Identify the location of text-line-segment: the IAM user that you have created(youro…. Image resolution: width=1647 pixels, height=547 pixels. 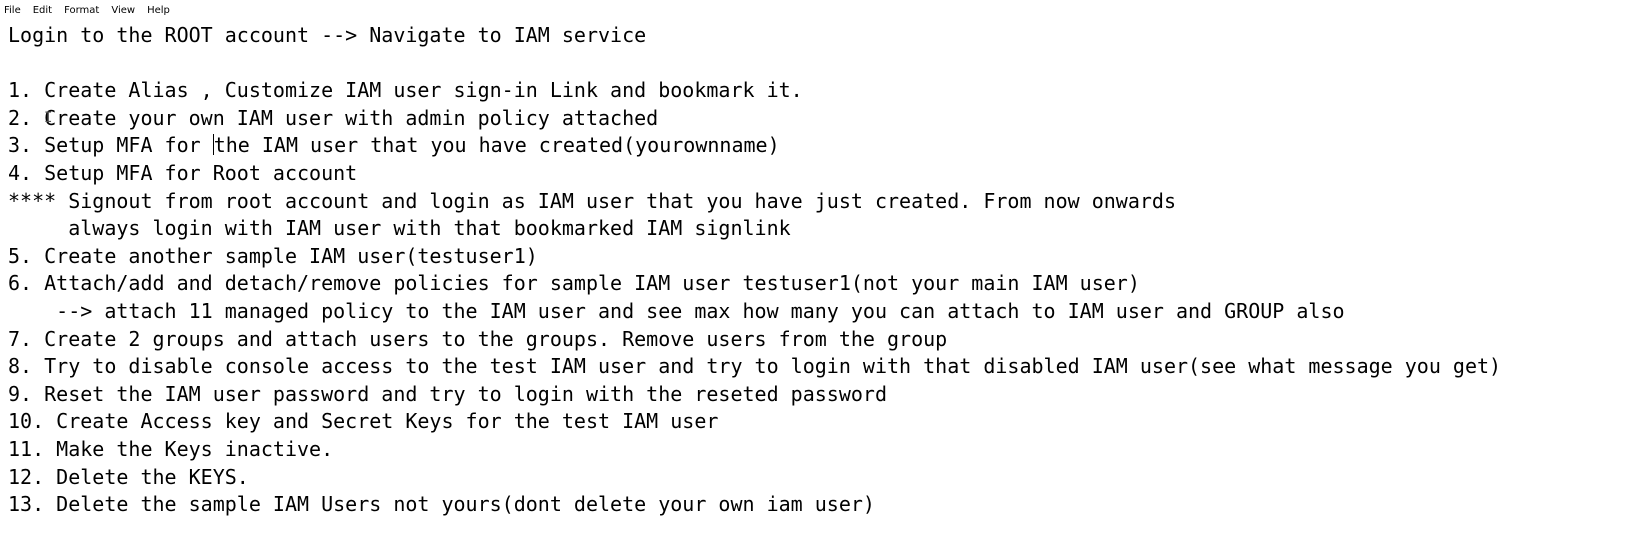
(496, 145).